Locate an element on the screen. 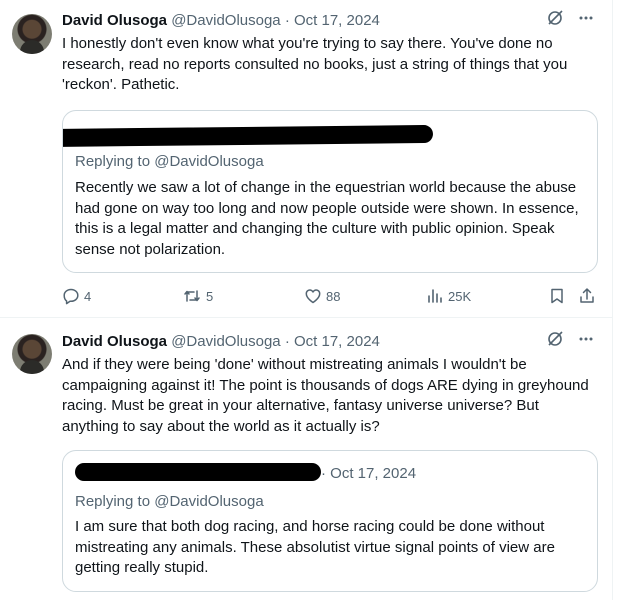 This screenshot has height=600, width=643. share-icon is located at coordinates (587, 296).